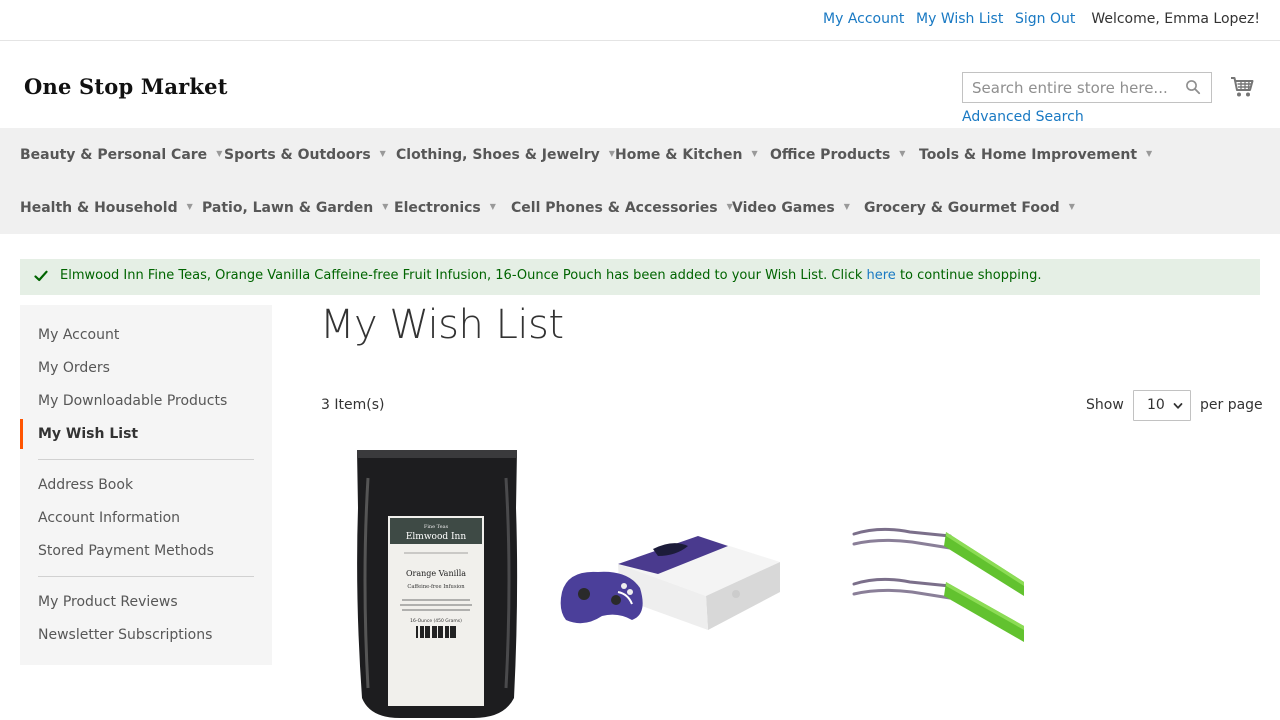 Image resolution: width=1280 pixels, height=720 pixels. Describe the element at coordinates (436, 621) in the screenshot. I see `tea-size: 16-Ounce (450 Grams)` at that location.